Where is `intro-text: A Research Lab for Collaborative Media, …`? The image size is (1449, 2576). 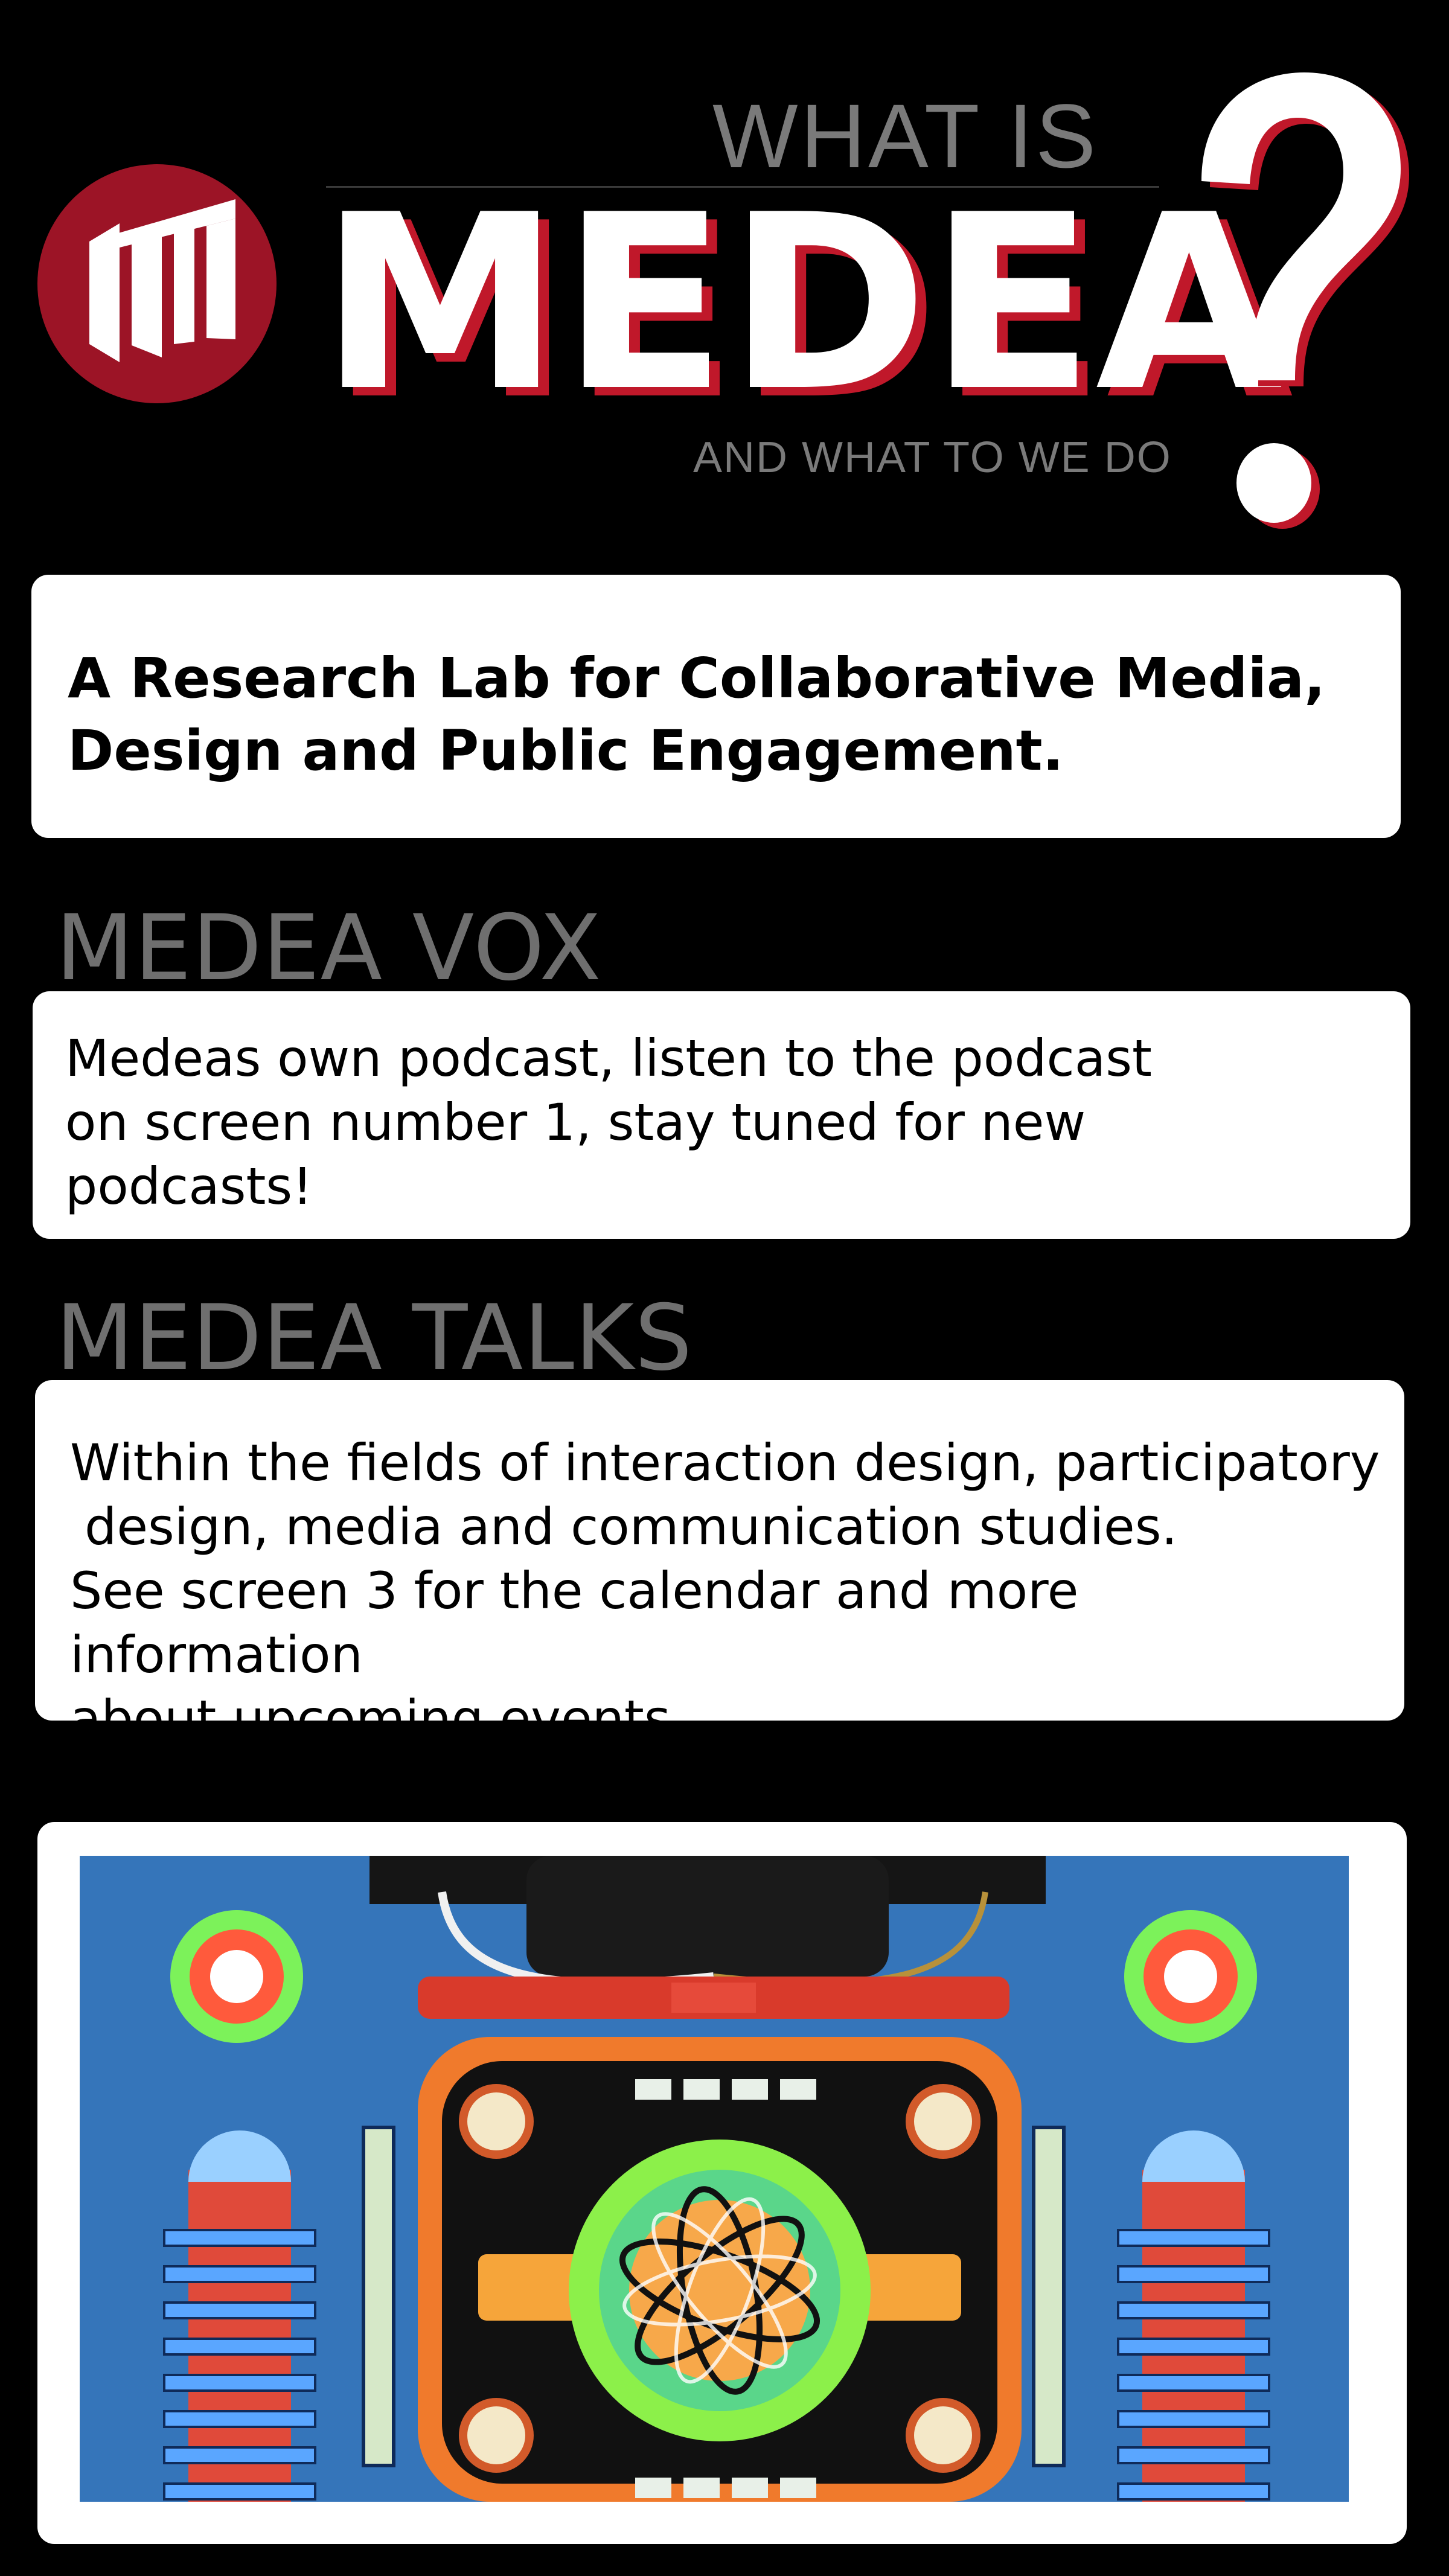 intro-text: A Research Lab for Collaborative Media, … is located at coordinates (697, 714).